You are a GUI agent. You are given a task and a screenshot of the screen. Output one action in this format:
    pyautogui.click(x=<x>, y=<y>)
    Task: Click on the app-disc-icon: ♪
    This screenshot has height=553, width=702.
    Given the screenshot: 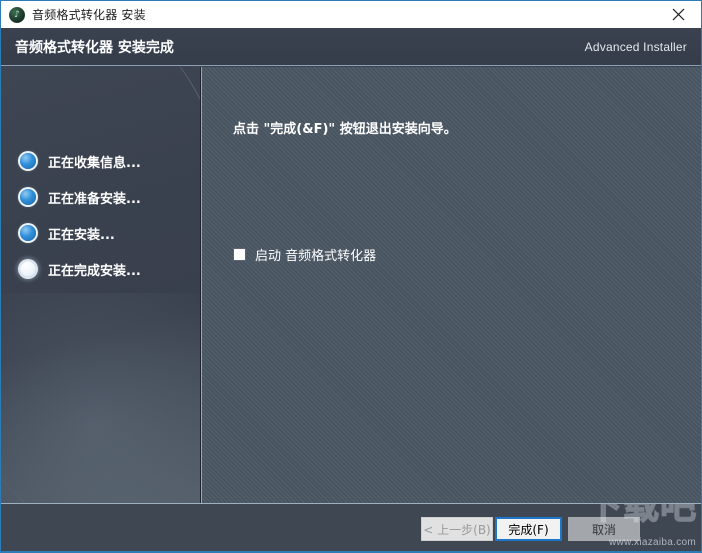 What is the action you would take?
    pyautogui.click(x=17, y=14)
    